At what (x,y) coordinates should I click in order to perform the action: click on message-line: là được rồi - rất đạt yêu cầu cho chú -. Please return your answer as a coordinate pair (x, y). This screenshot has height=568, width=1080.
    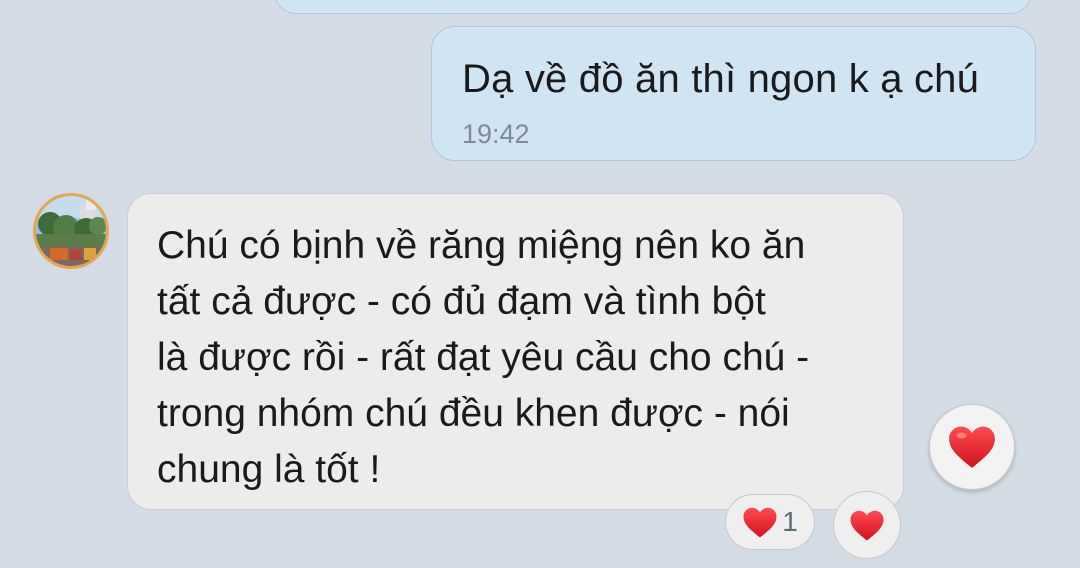
    Looking at the image, I should click on (483, 357).